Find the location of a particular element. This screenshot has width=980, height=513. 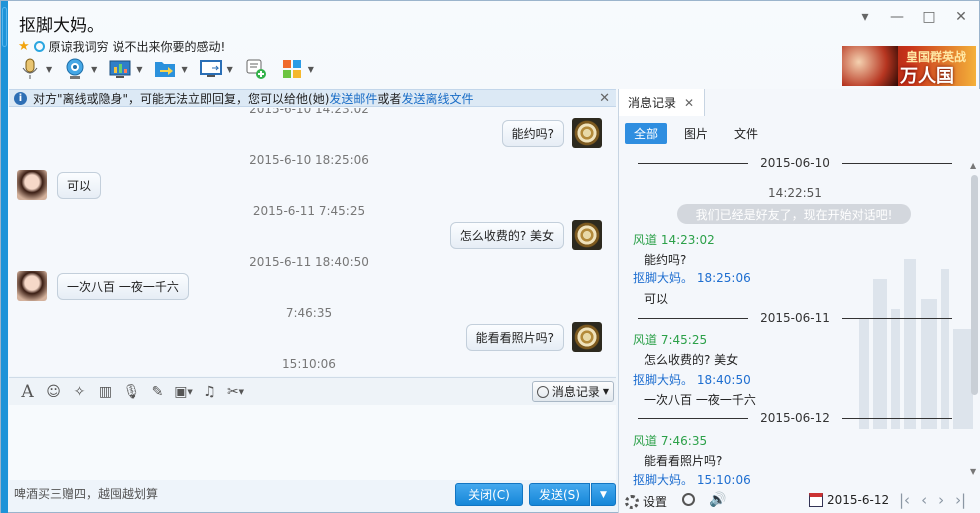

image-icon: ▣ ▼ is located at coordinates (183, 391).